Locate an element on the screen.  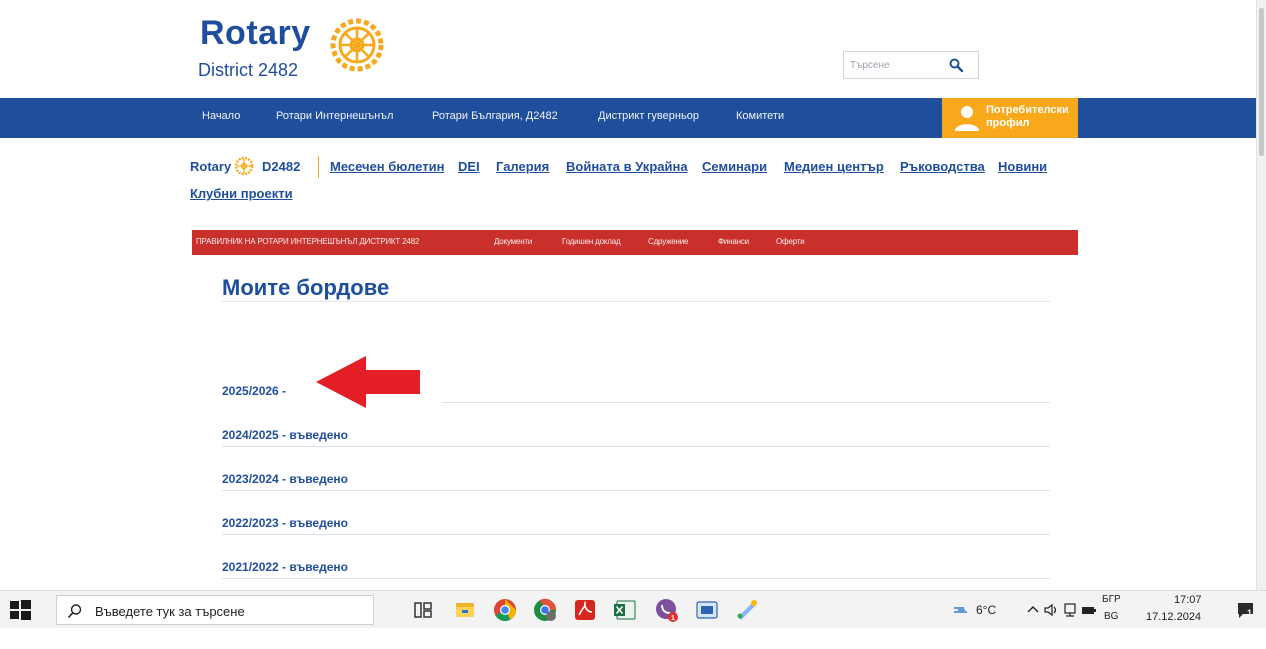
nav-item-committees: Комитети is located at coordinates (760, 116).